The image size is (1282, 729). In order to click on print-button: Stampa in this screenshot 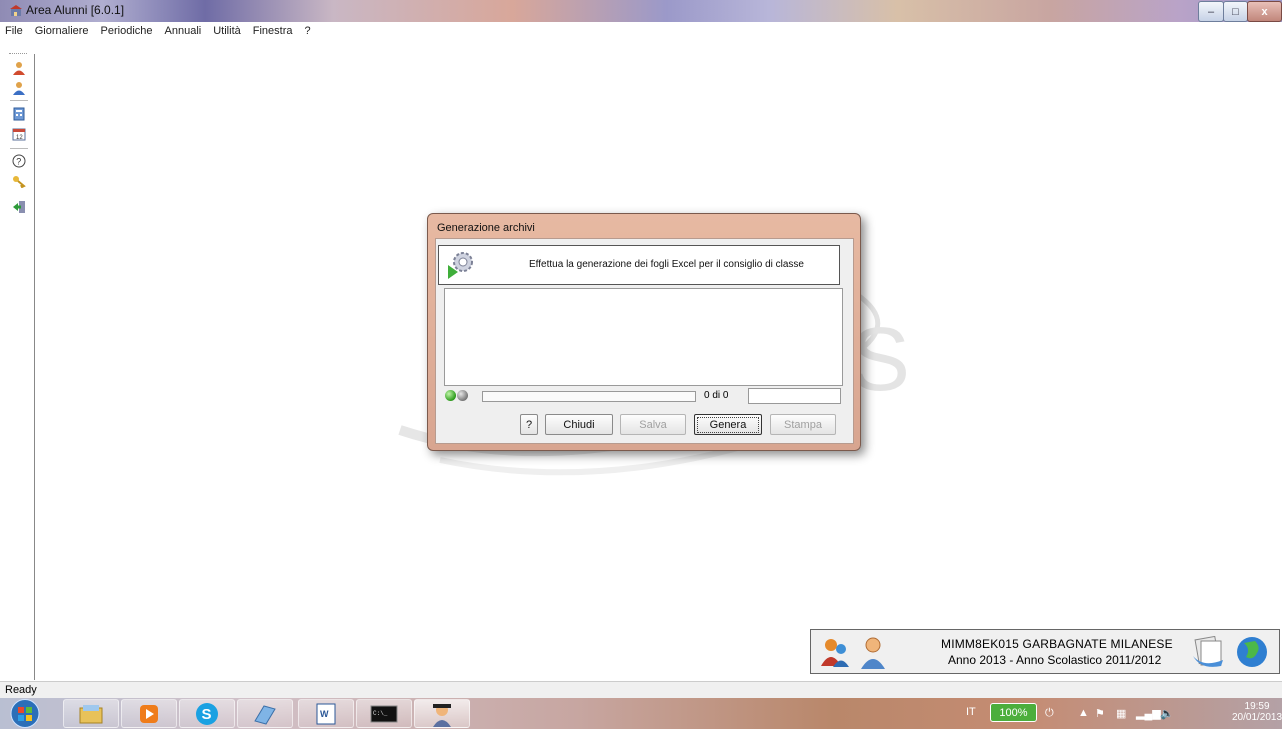, I will do `click(803, 424)`.